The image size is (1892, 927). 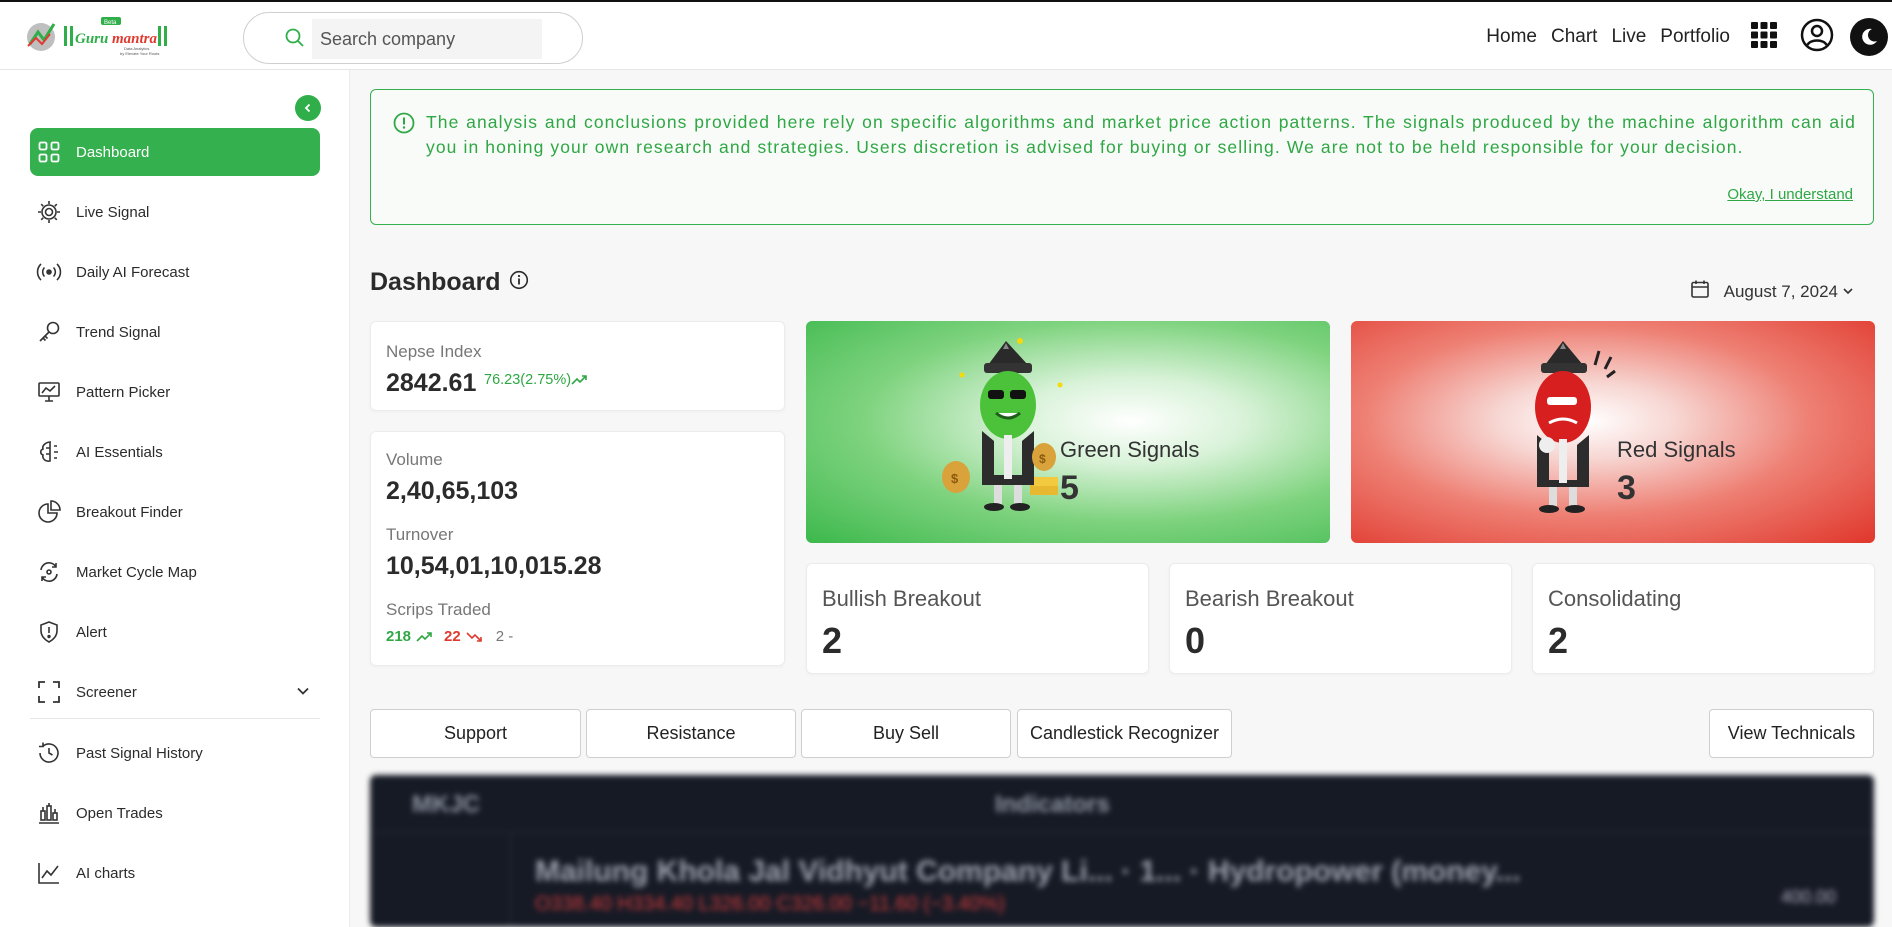 I want to click on sidebar-item-ai-essentials: AI Essentials, so click(x=175, y=452).